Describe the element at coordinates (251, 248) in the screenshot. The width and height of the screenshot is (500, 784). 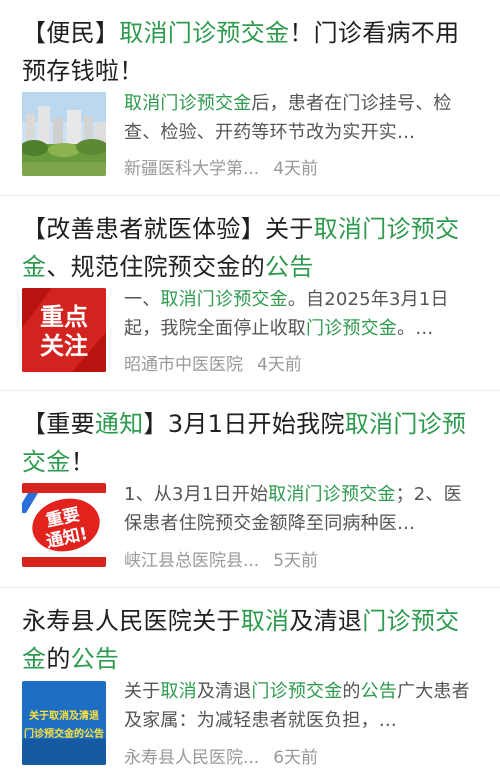
I see `result-title: 【改善患者就医体验】关于取消门诊预交金、规范住院预交金的公告` at that location.